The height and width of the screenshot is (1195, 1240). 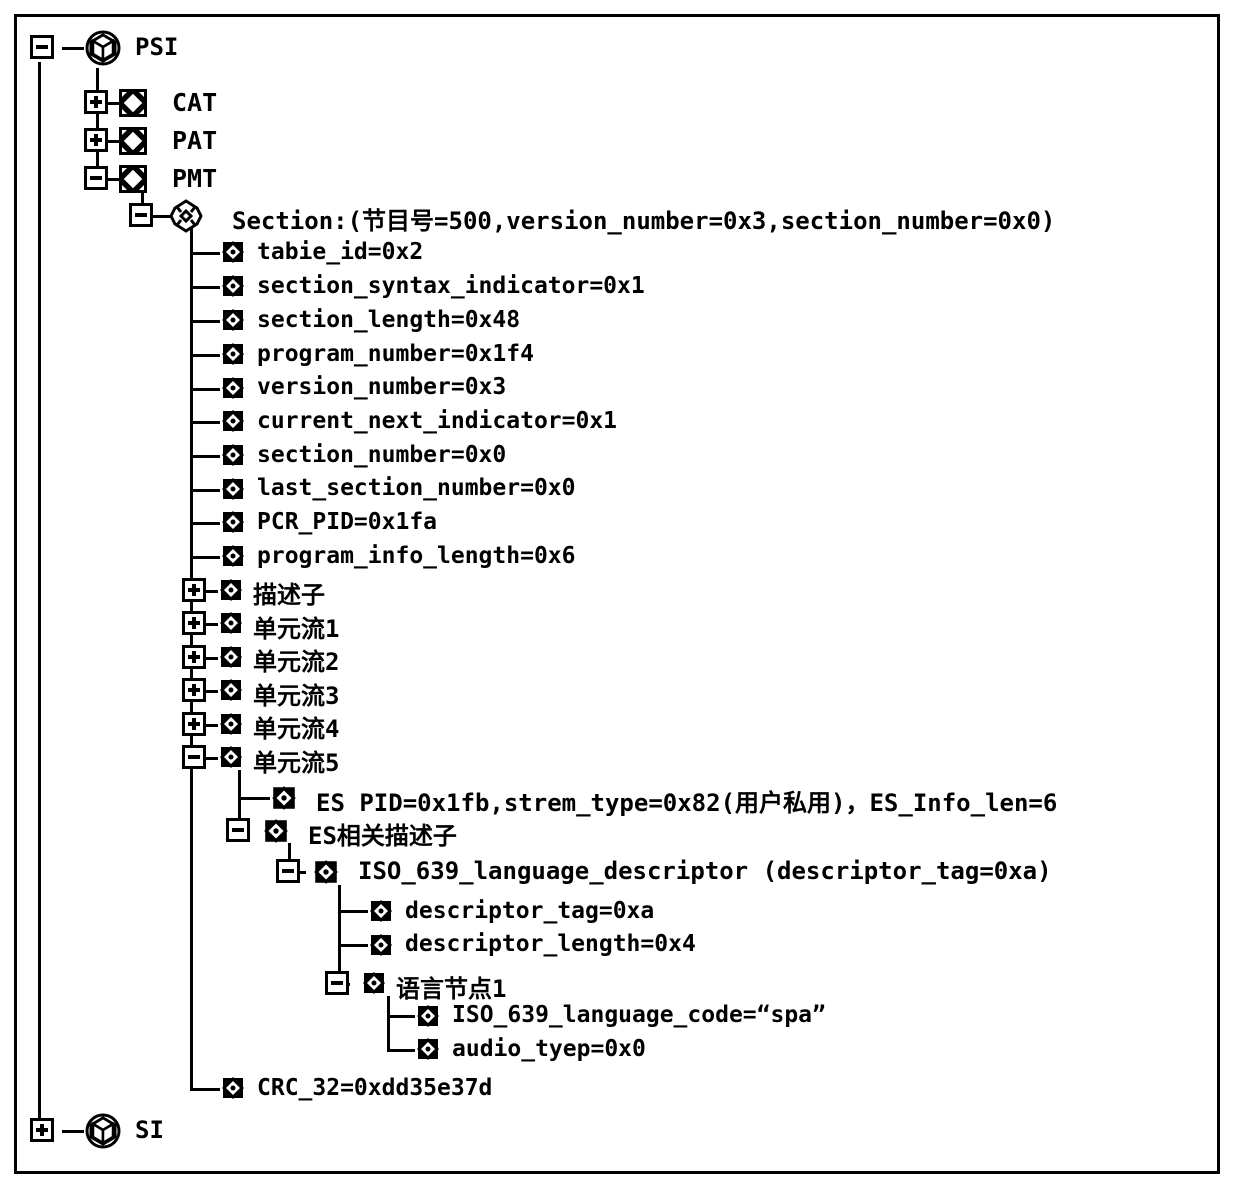 I want to click on node-label-field: PCR_PID=0x1fa, so click(x=347, y=522).